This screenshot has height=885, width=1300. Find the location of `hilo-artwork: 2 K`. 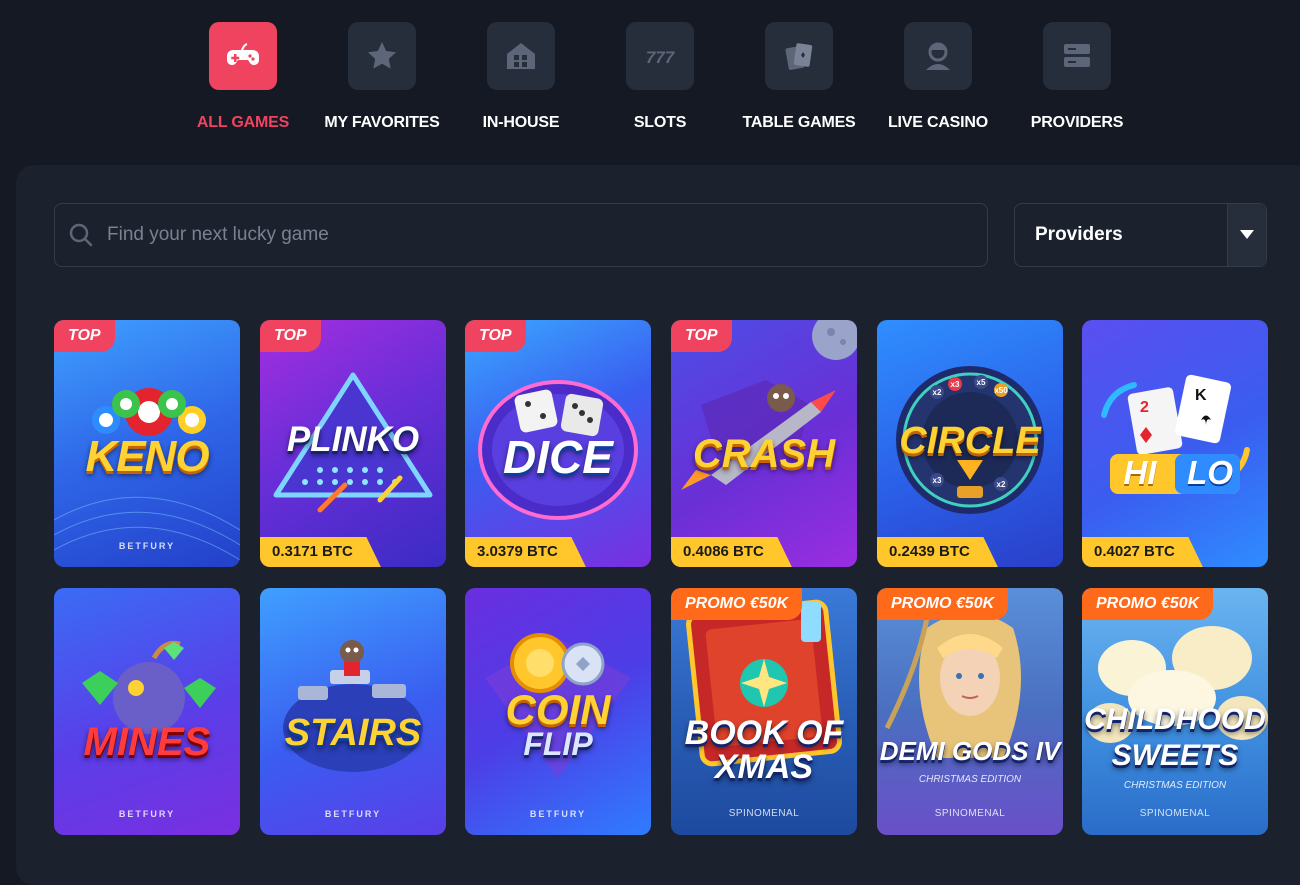

hilo-artwork: 2 K is located at coordinates (1175, 434).